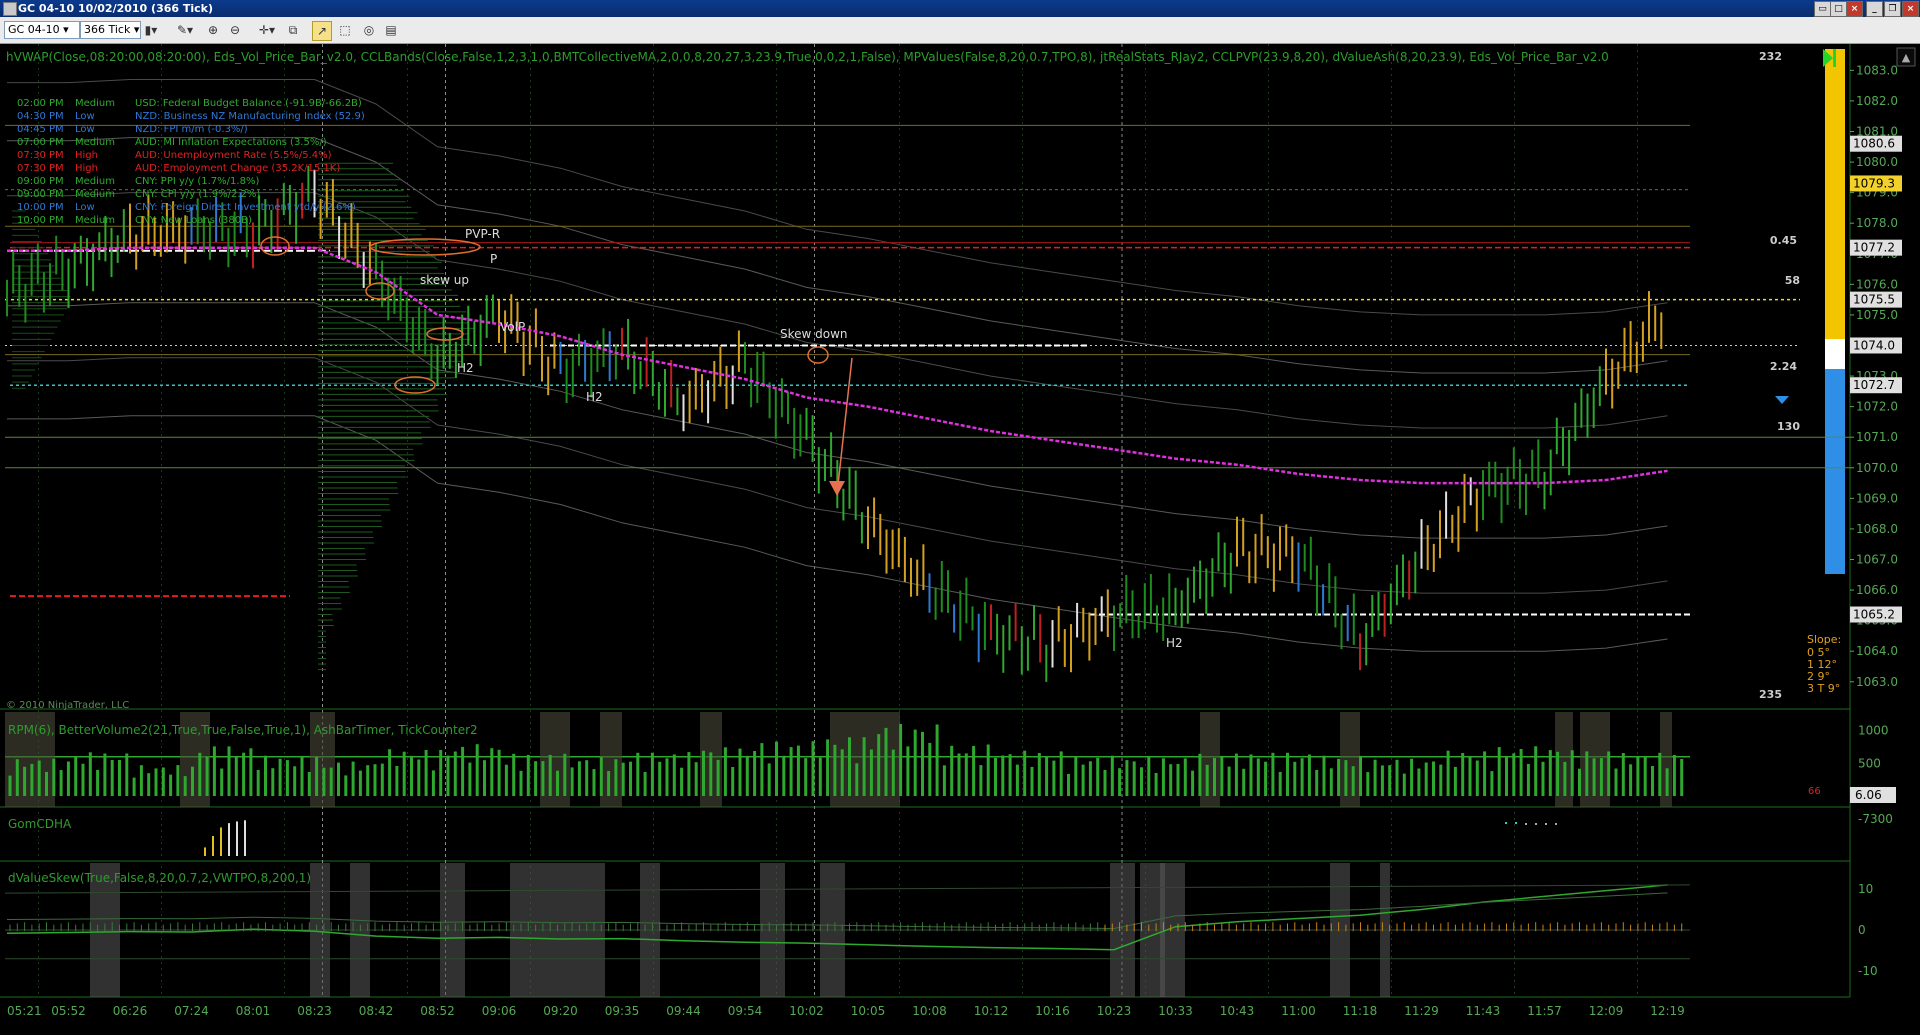 This screenshot has width=1920, height=1035. I want to click on annotation-label: Skew down, so click(814, 334).